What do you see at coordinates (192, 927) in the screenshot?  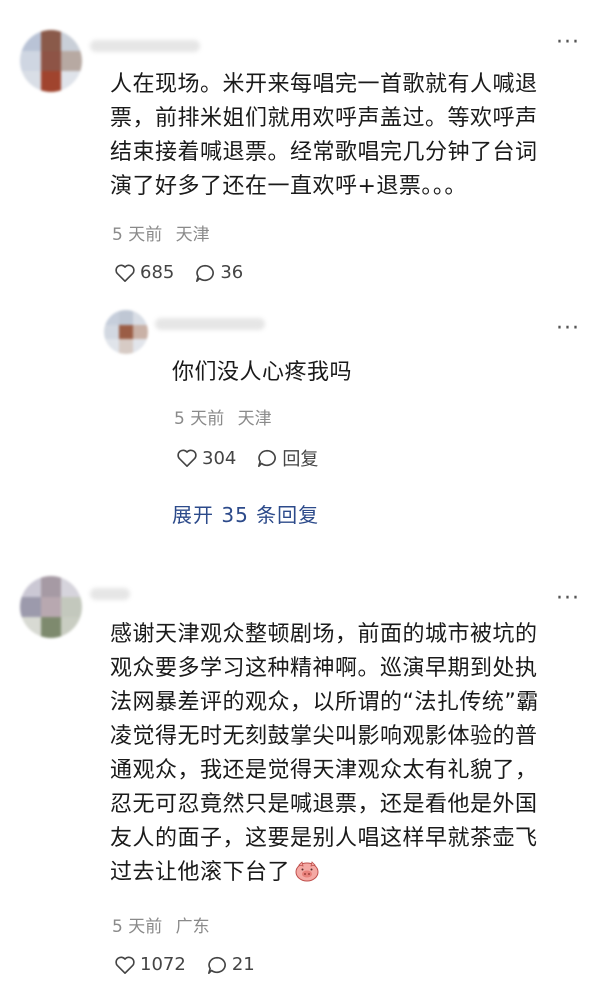 I see `comment-location: 广东` at bounding box center [192, 927].